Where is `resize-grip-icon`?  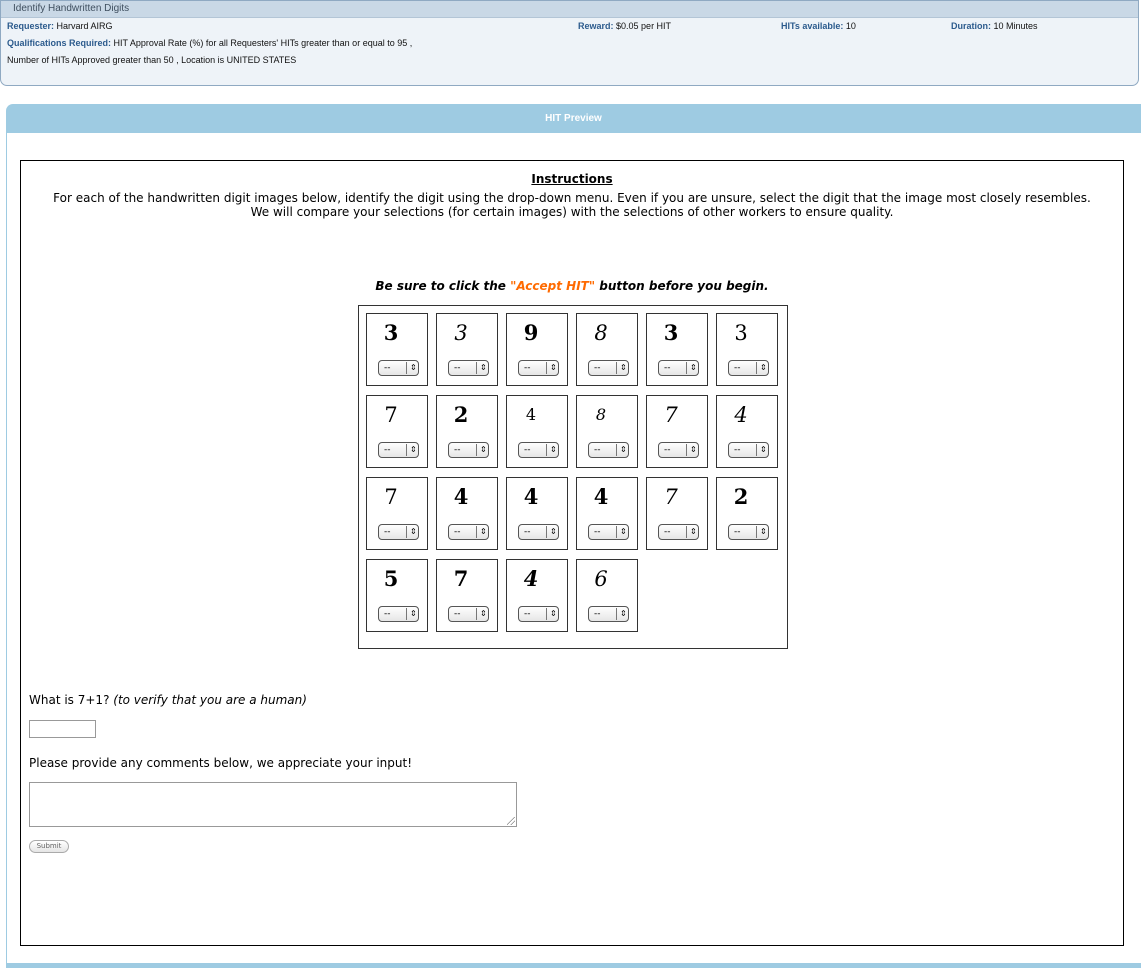 resize-grip-icon is located at coordinates (511, 821).